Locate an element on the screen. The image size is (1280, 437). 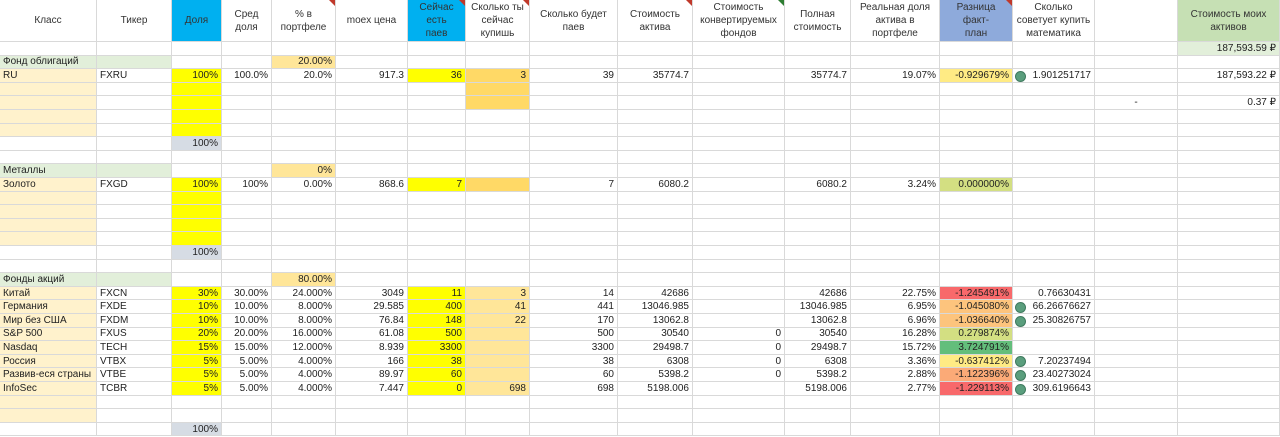
header-total: Стоимость моих активов is located at coordinates (1229, 21).